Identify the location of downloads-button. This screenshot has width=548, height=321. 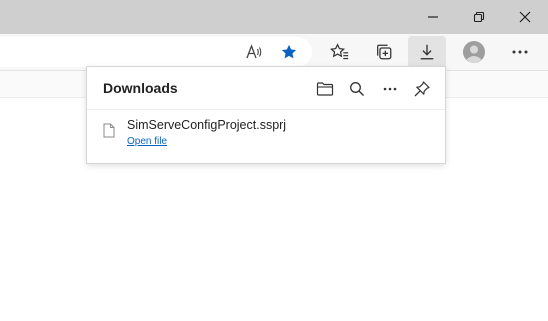
(427, 52).